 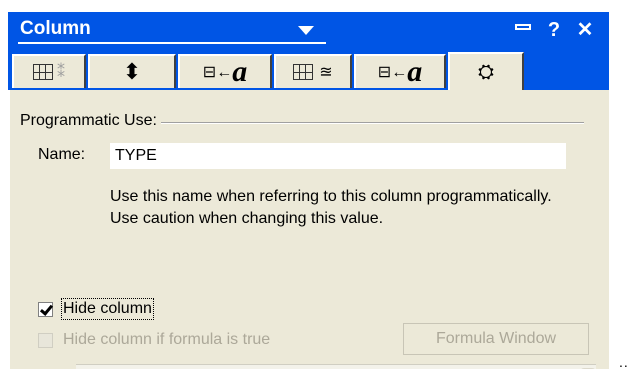 What do you see at coordinates (55, 28) in the screenshot?
I see `panel-title: Column` at bounding box center [55, 28].